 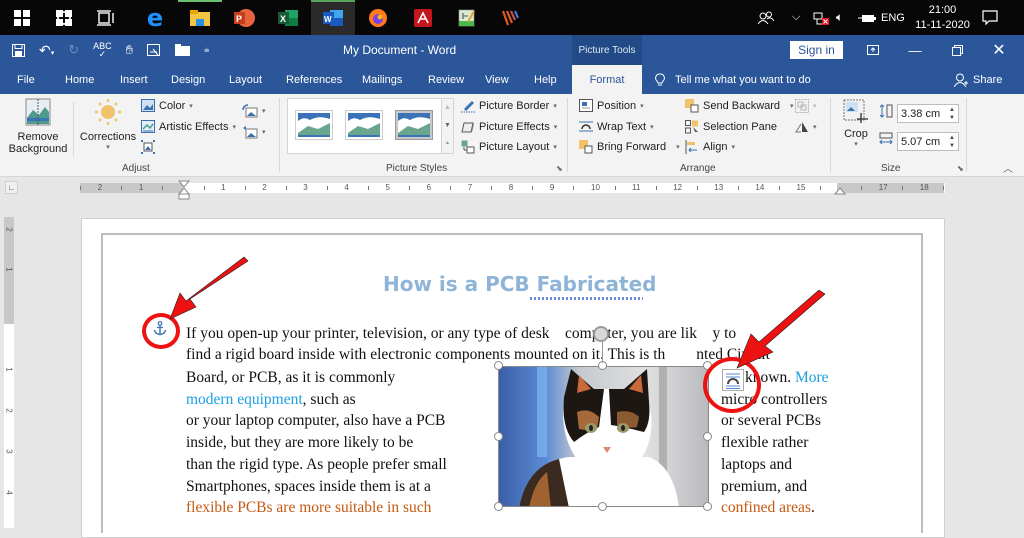 I want to click on compress-pictures-button, so click(x=148, y=147).